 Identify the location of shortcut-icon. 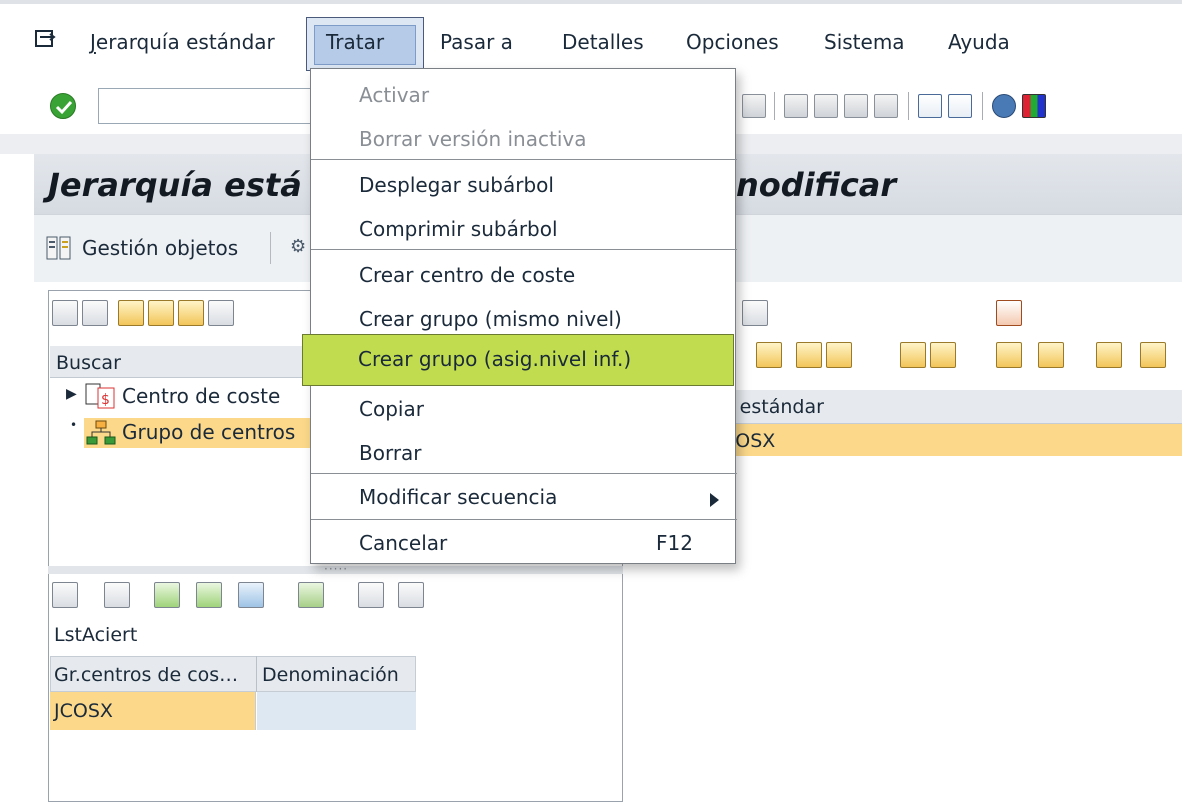
(960, 106).